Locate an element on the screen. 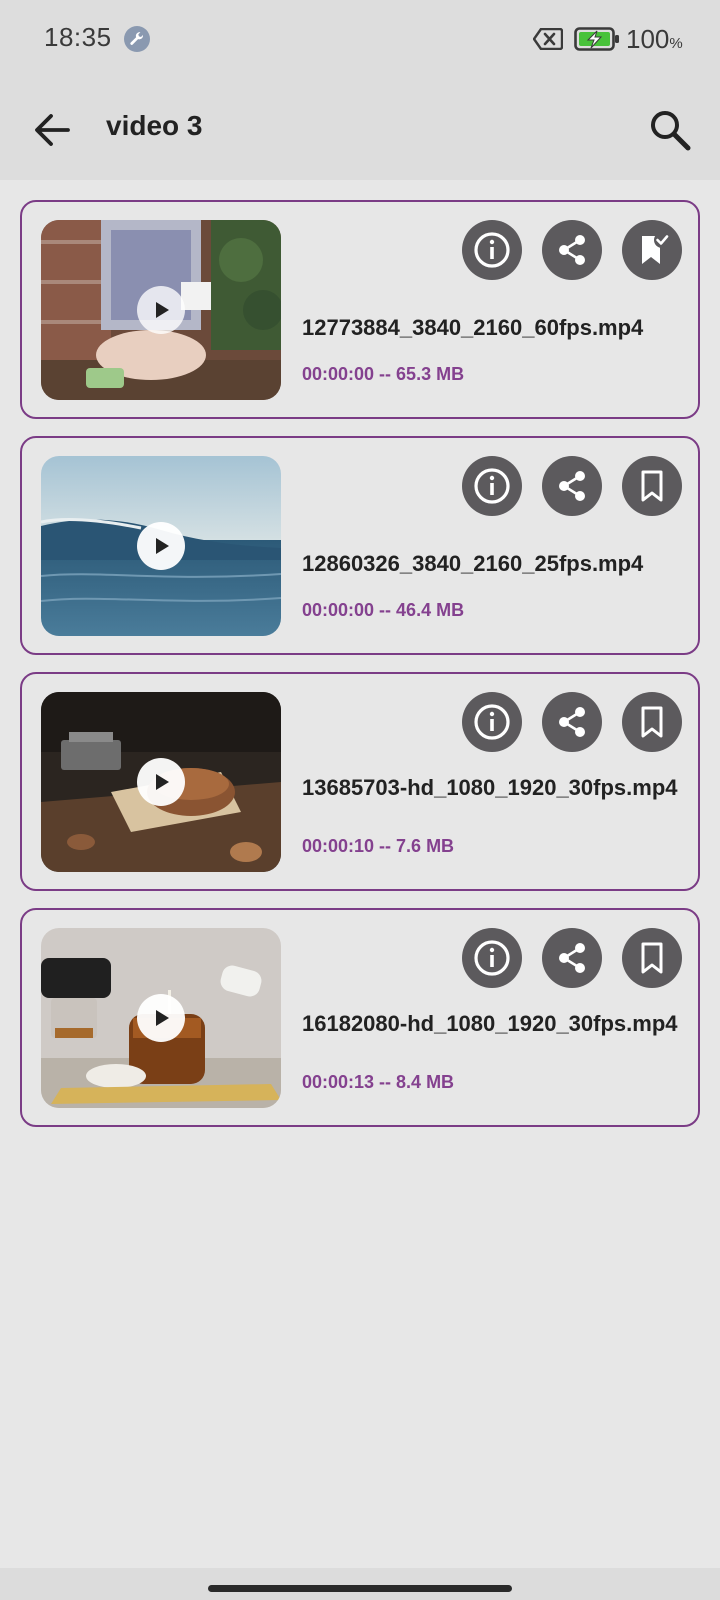 The width and height of the screenshot is (720, 1600). video-file-name: 16182080-hd_1080_1920_30fps.mp4 is located at coordinates (490, 1023).